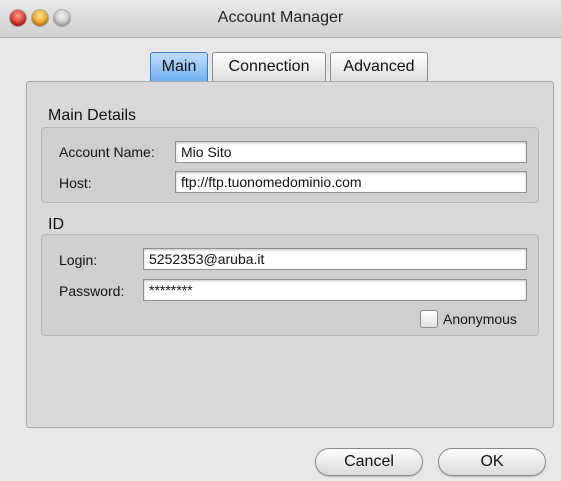 This screenshot has height=481, width=561. What do you see at coordinates (107, 152) in the screenshot?
I see `account-name-label: Account Name:` at bounding box center [107, 152].